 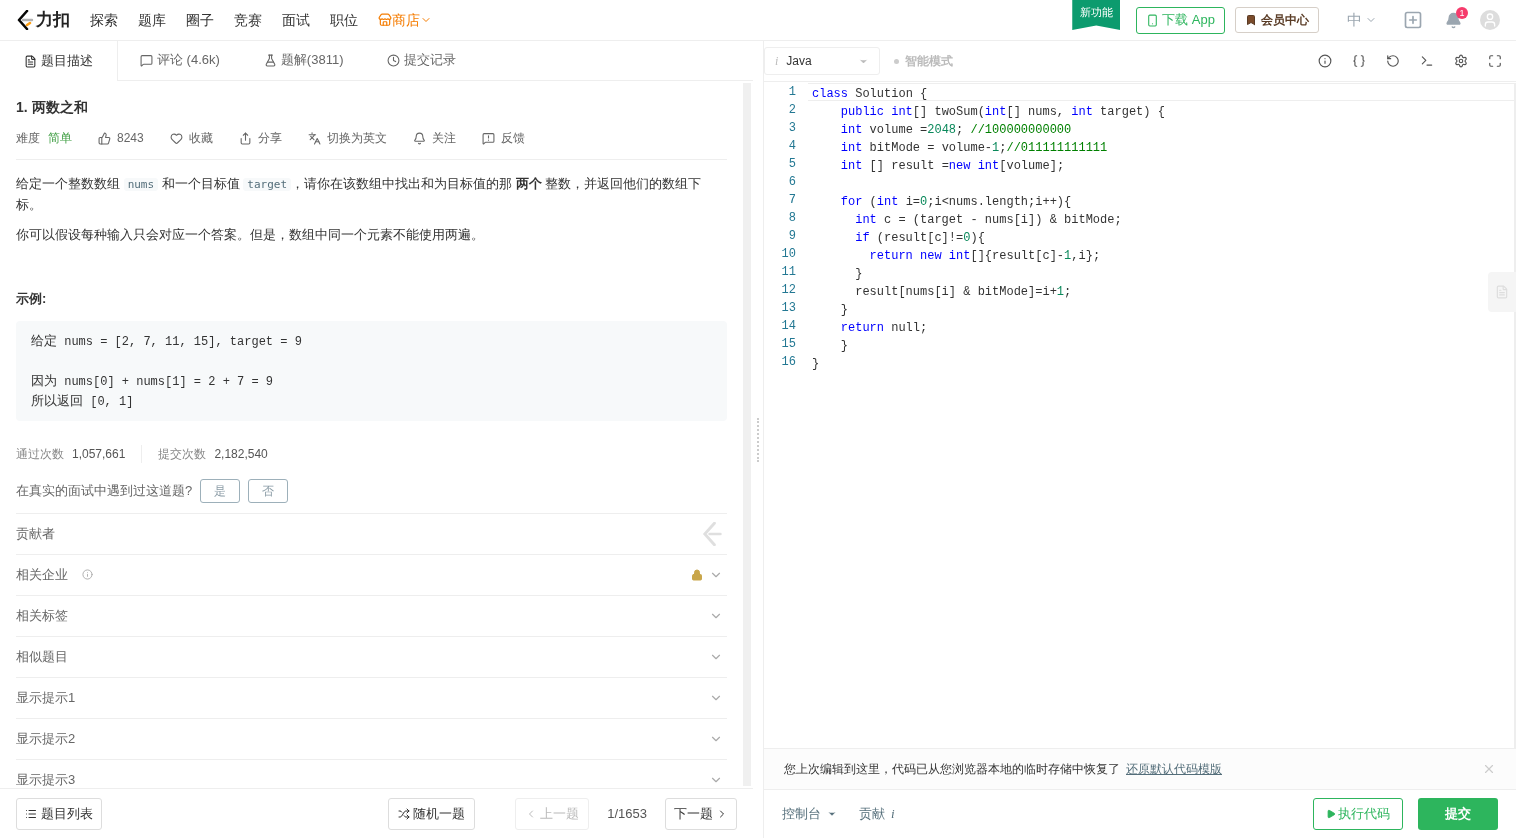 What do you see at coordinates (30, 61) in the screenshot?
I see `document-icon` at bounding box center [30, 61].